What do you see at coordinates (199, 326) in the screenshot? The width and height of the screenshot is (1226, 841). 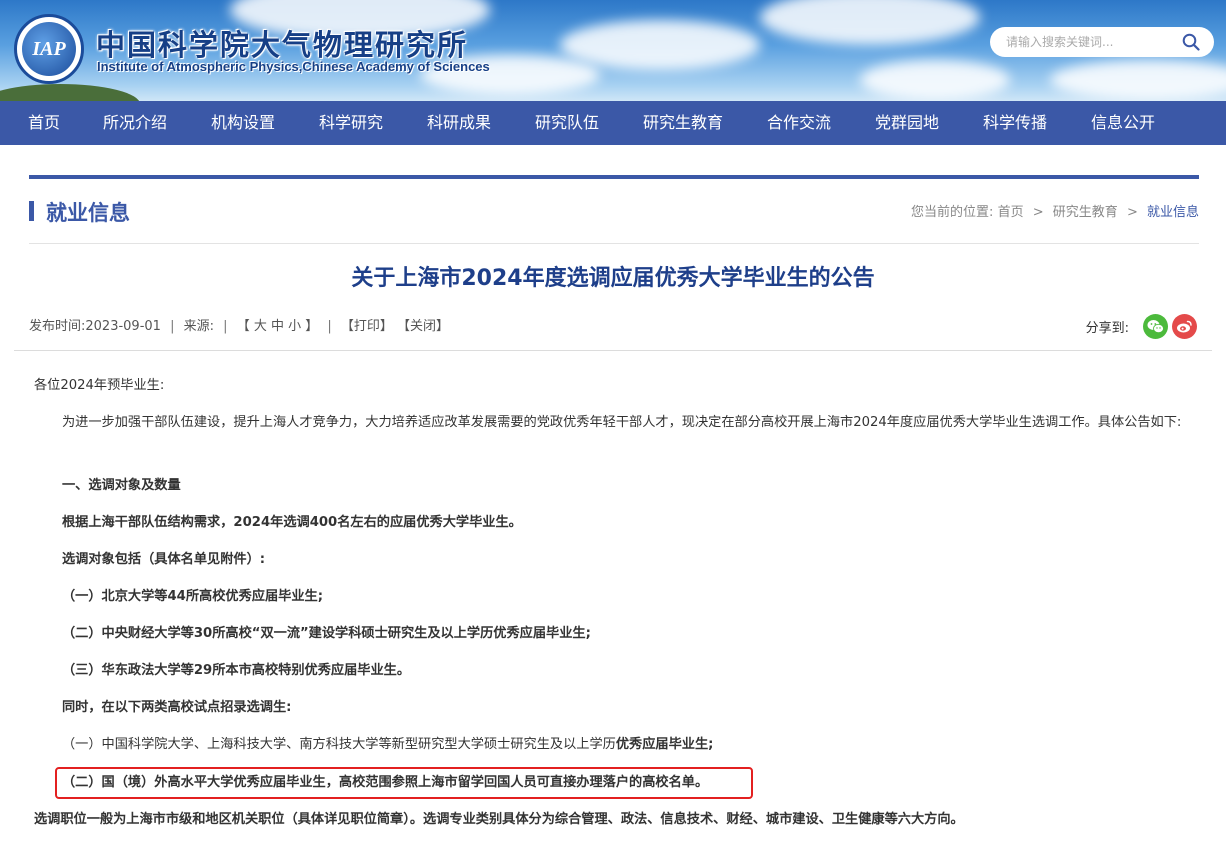 I see `source-label: 来源:` at bounding box center [199, 326].